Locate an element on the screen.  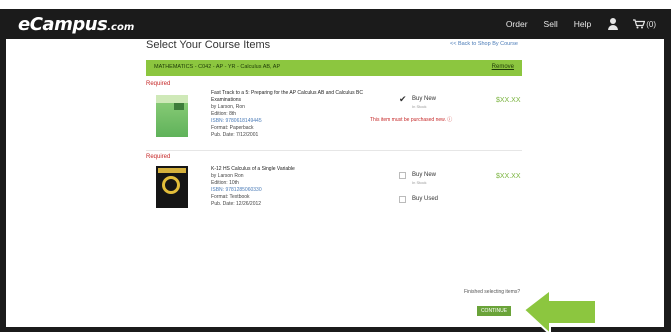
must-purchase-note: This item must be purchased new. ⓘ is located at coordinates (411, 119).